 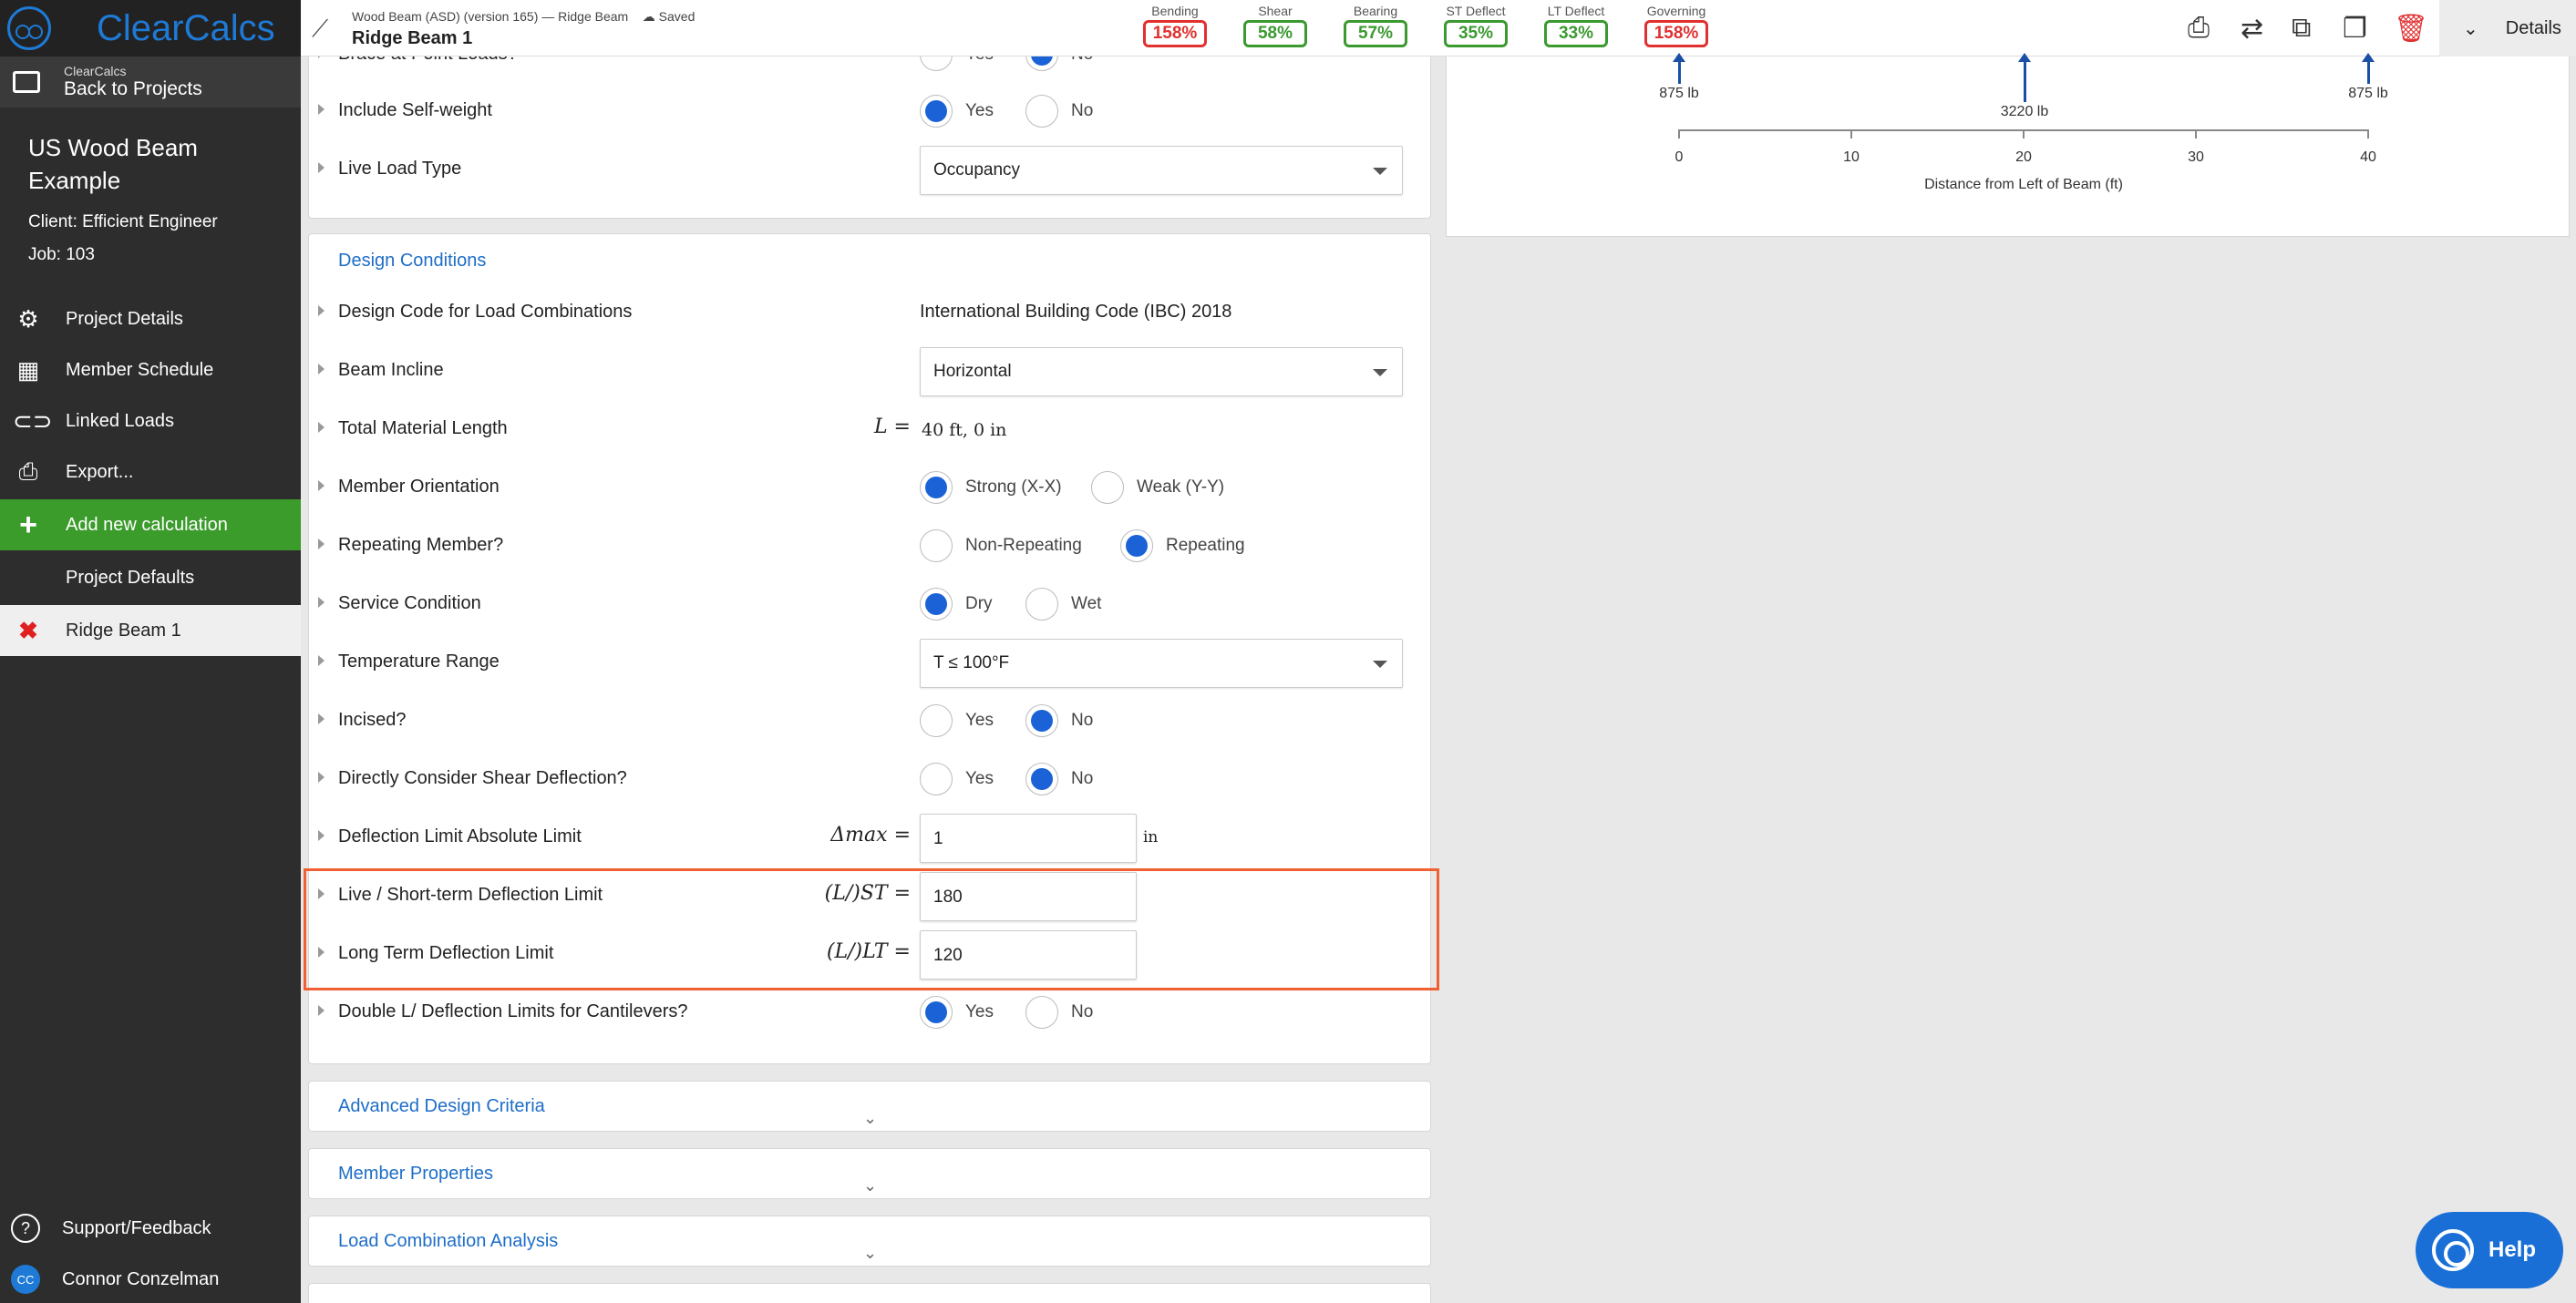 I want to click on sidebar-item-project-defaults: Project Defaults, so click(x=150, y=577).